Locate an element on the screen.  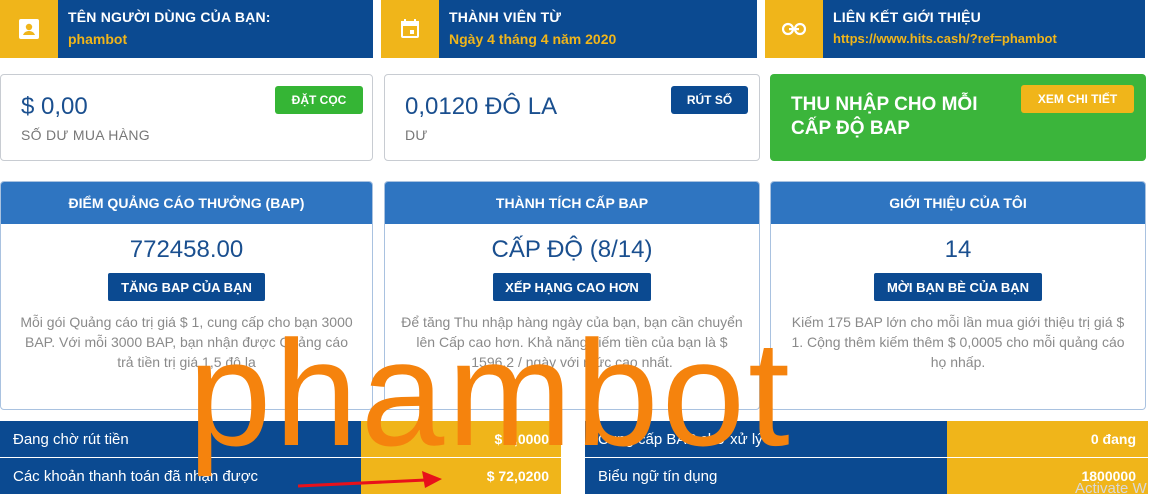
rank-up-button: XẾP HẠNG CAO HƠN is located at coordinates (572, 287).